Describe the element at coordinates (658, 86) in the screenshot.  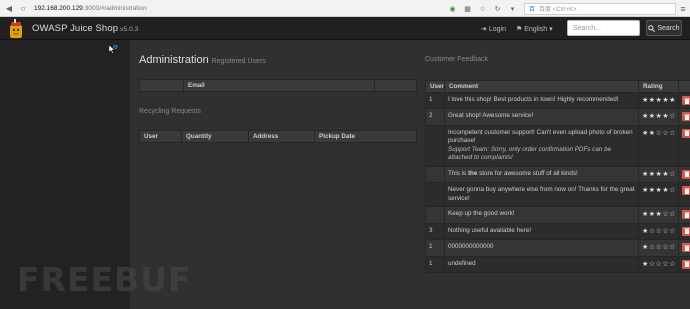
I see `feedback-col-rating: Rating` at that location.